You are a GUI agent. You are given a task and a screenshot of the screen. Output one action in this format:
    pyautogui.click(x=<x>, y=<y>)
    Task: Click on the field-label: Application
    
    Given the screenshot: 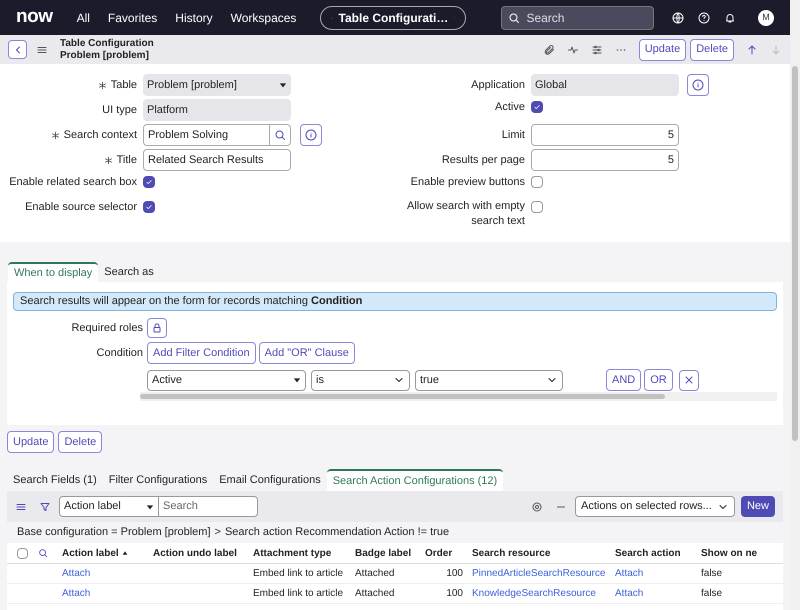 What is the action you would take?
    pyautogui.click(x=498, y=85)
    